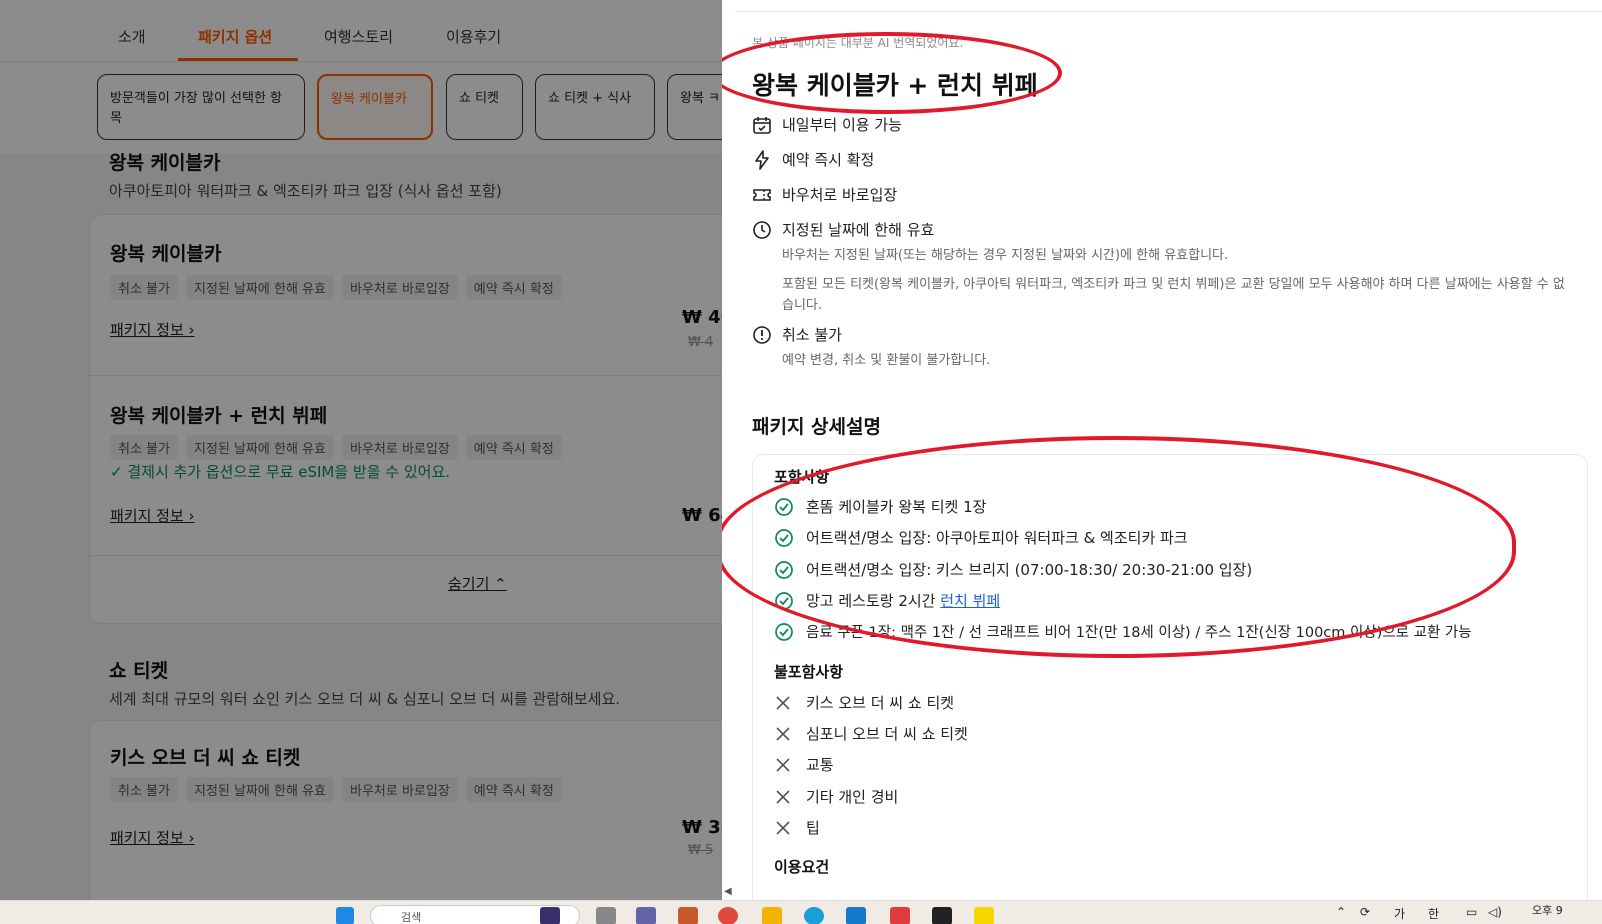 The height and width of the screenshot is (924, 1602). Describe the element at coordinates (550, 915) in the screenshot. I see `widget-icon` at that location.